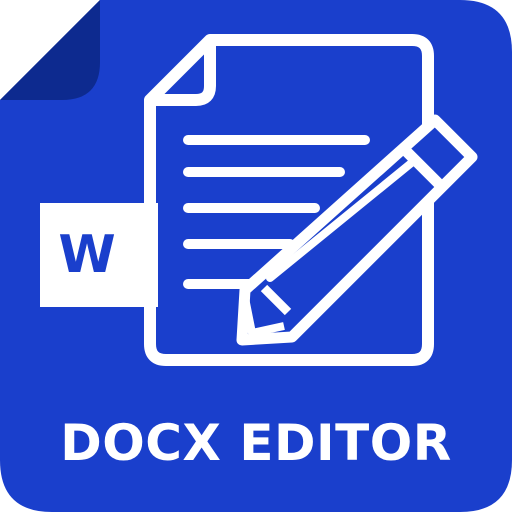 This screenshot has height=512, width=512. I want to click on app-label: DOCX EDITOR, so click(256, 443).